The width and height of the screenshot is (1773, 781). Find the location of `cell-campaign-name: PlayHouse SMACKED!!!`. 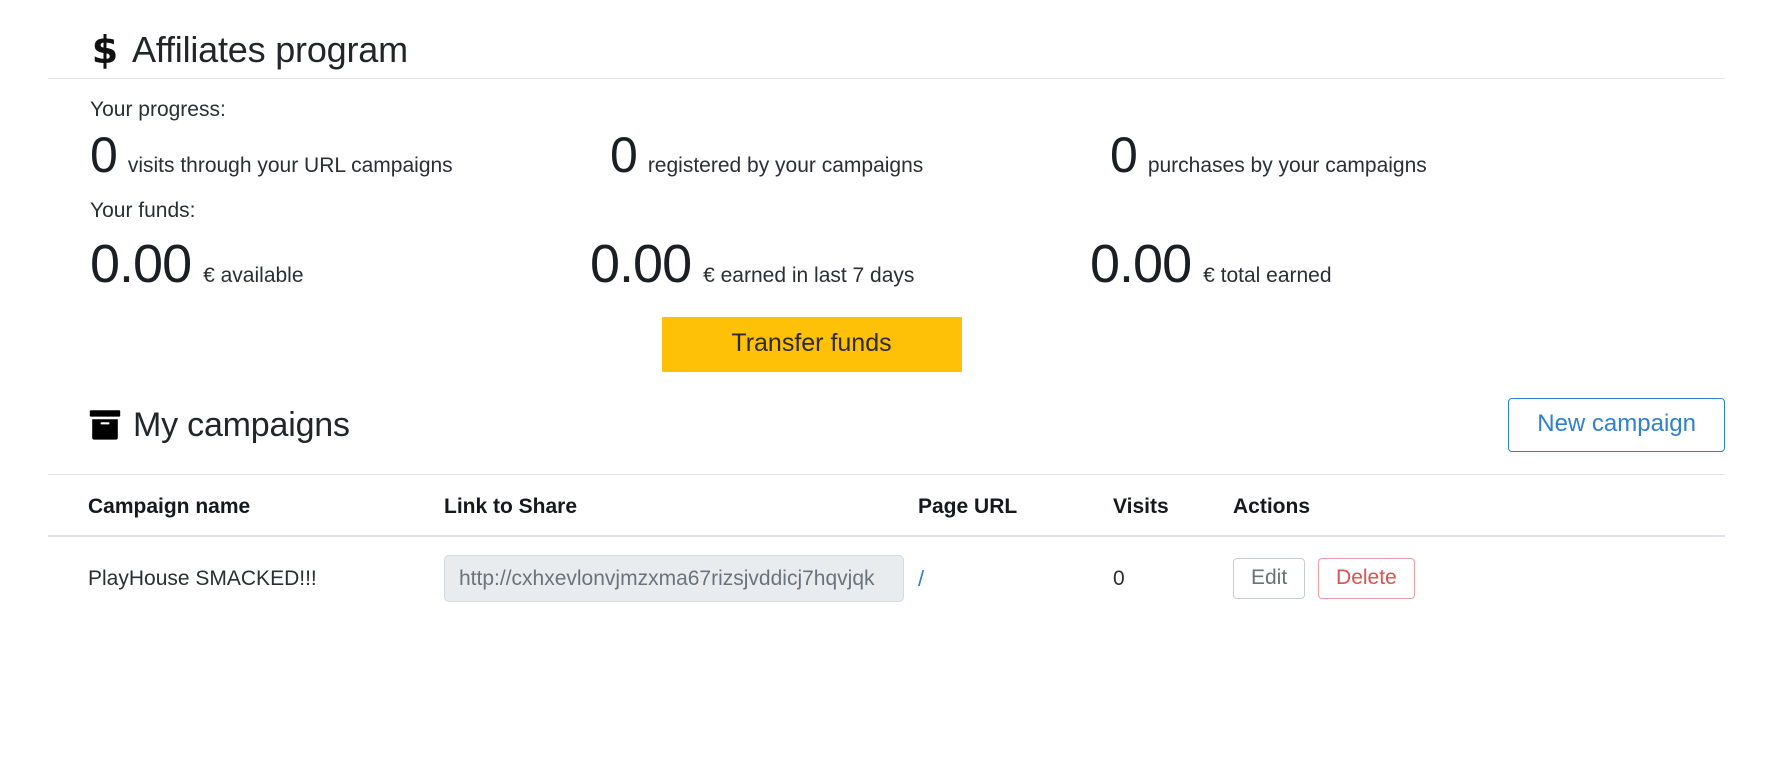

cell-campaign-name: PlayHouse SMACKED!!! is located at coordinates (202, 578).